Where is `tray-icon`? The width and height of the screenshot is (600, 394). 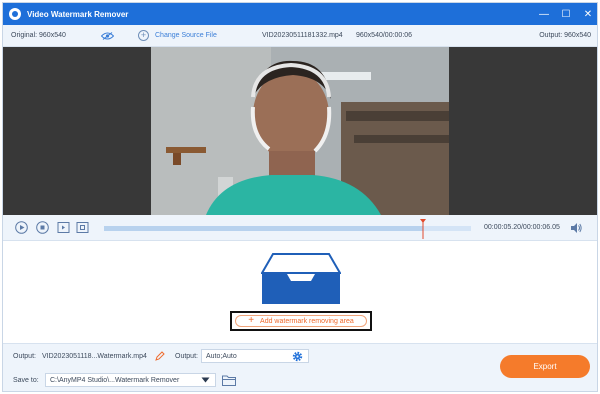
tray-icon is located at coordinates (301, 278).